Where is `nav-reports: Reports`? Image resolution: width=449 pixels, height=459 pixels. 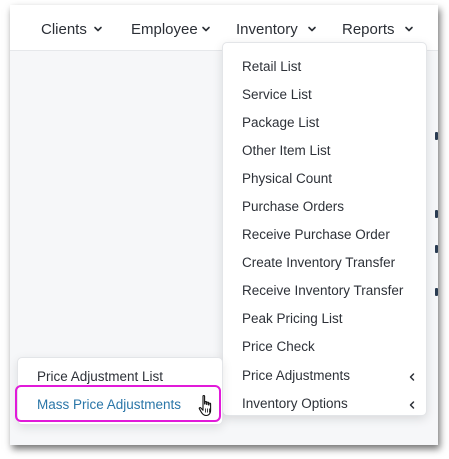 nav-reports: Reports is located at coordinates (378, 29).